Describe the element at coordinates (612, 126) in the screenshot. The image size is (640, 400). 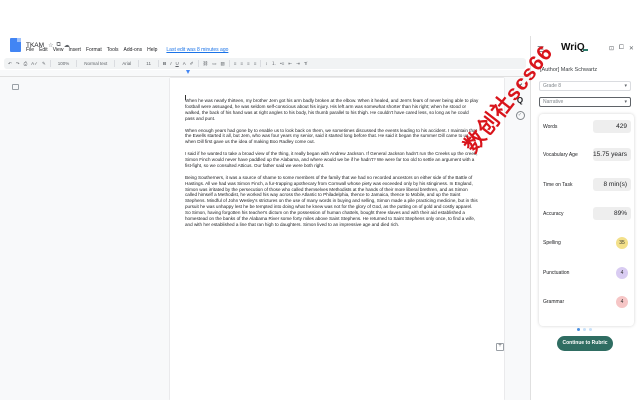
I see `metric-value: 429` at that location.